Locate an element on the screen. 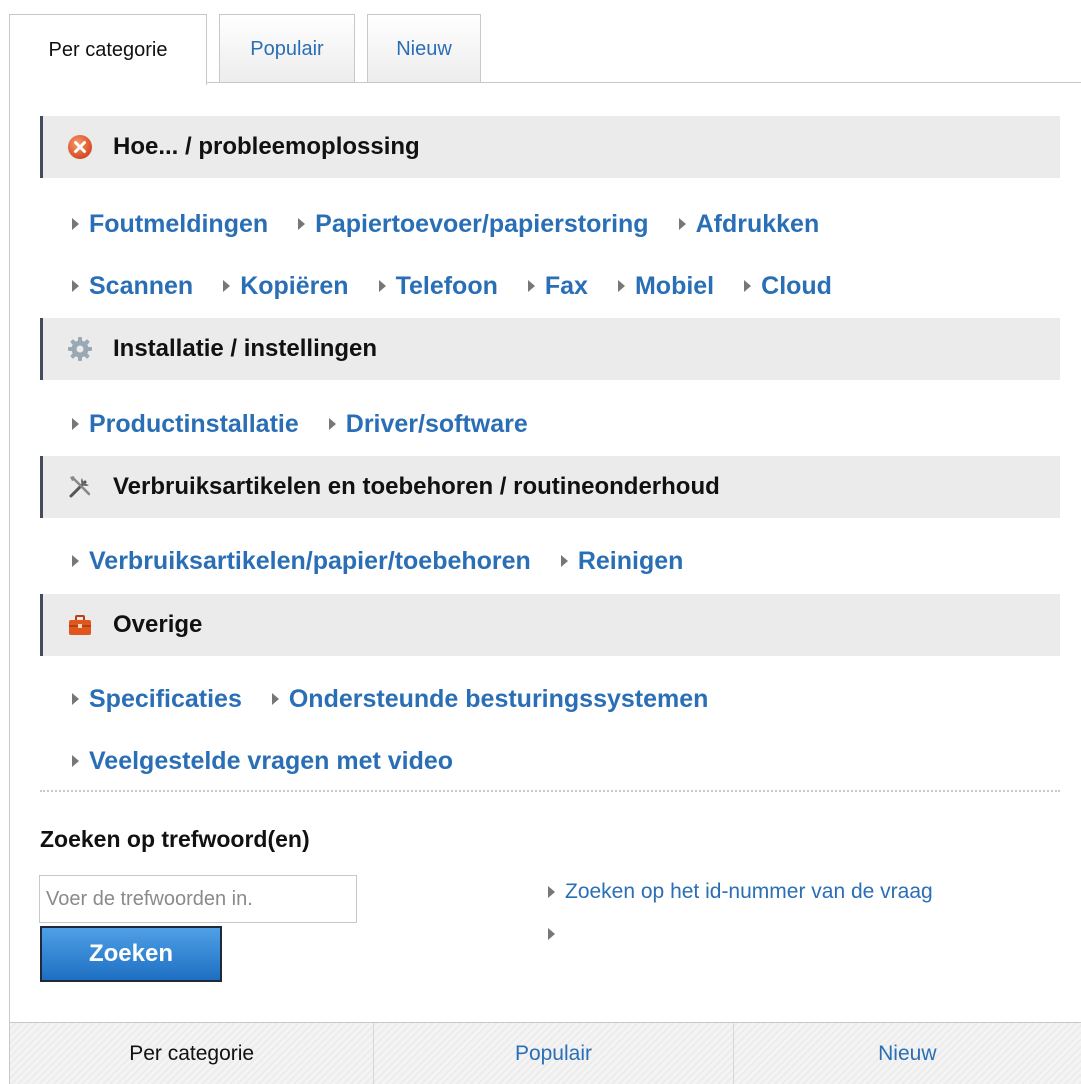 The image size is (1081, 1084). section-header-installation: Installatie / instellingen is located at coordinates (550, 349).